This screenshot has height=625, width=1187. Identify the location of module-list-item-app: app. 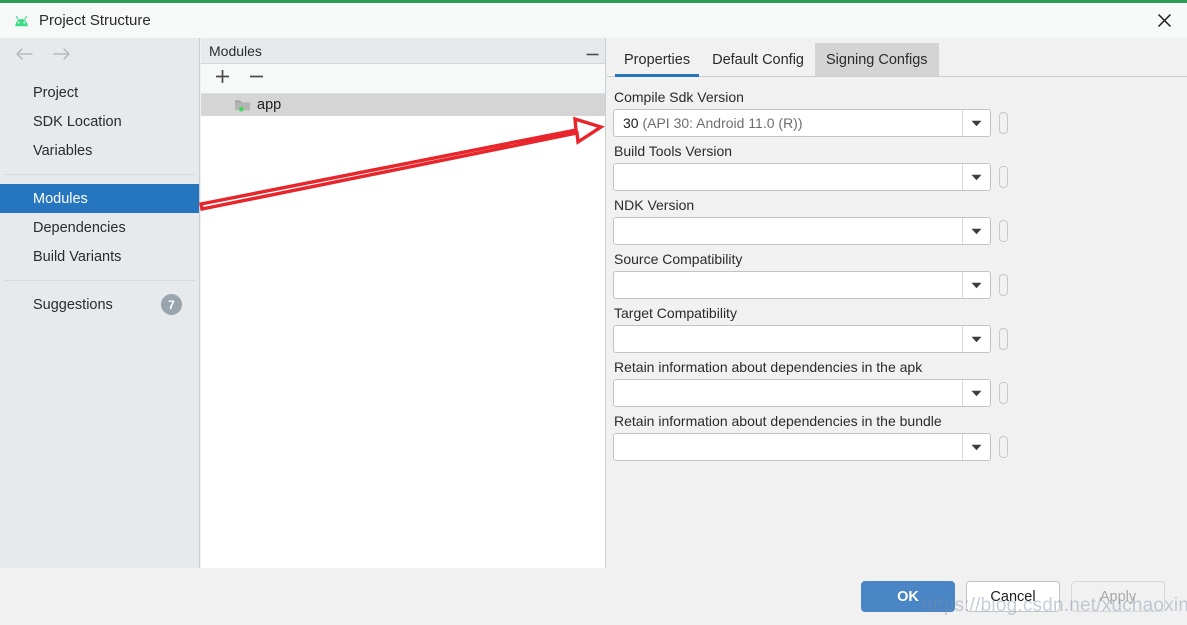
(403, 105).